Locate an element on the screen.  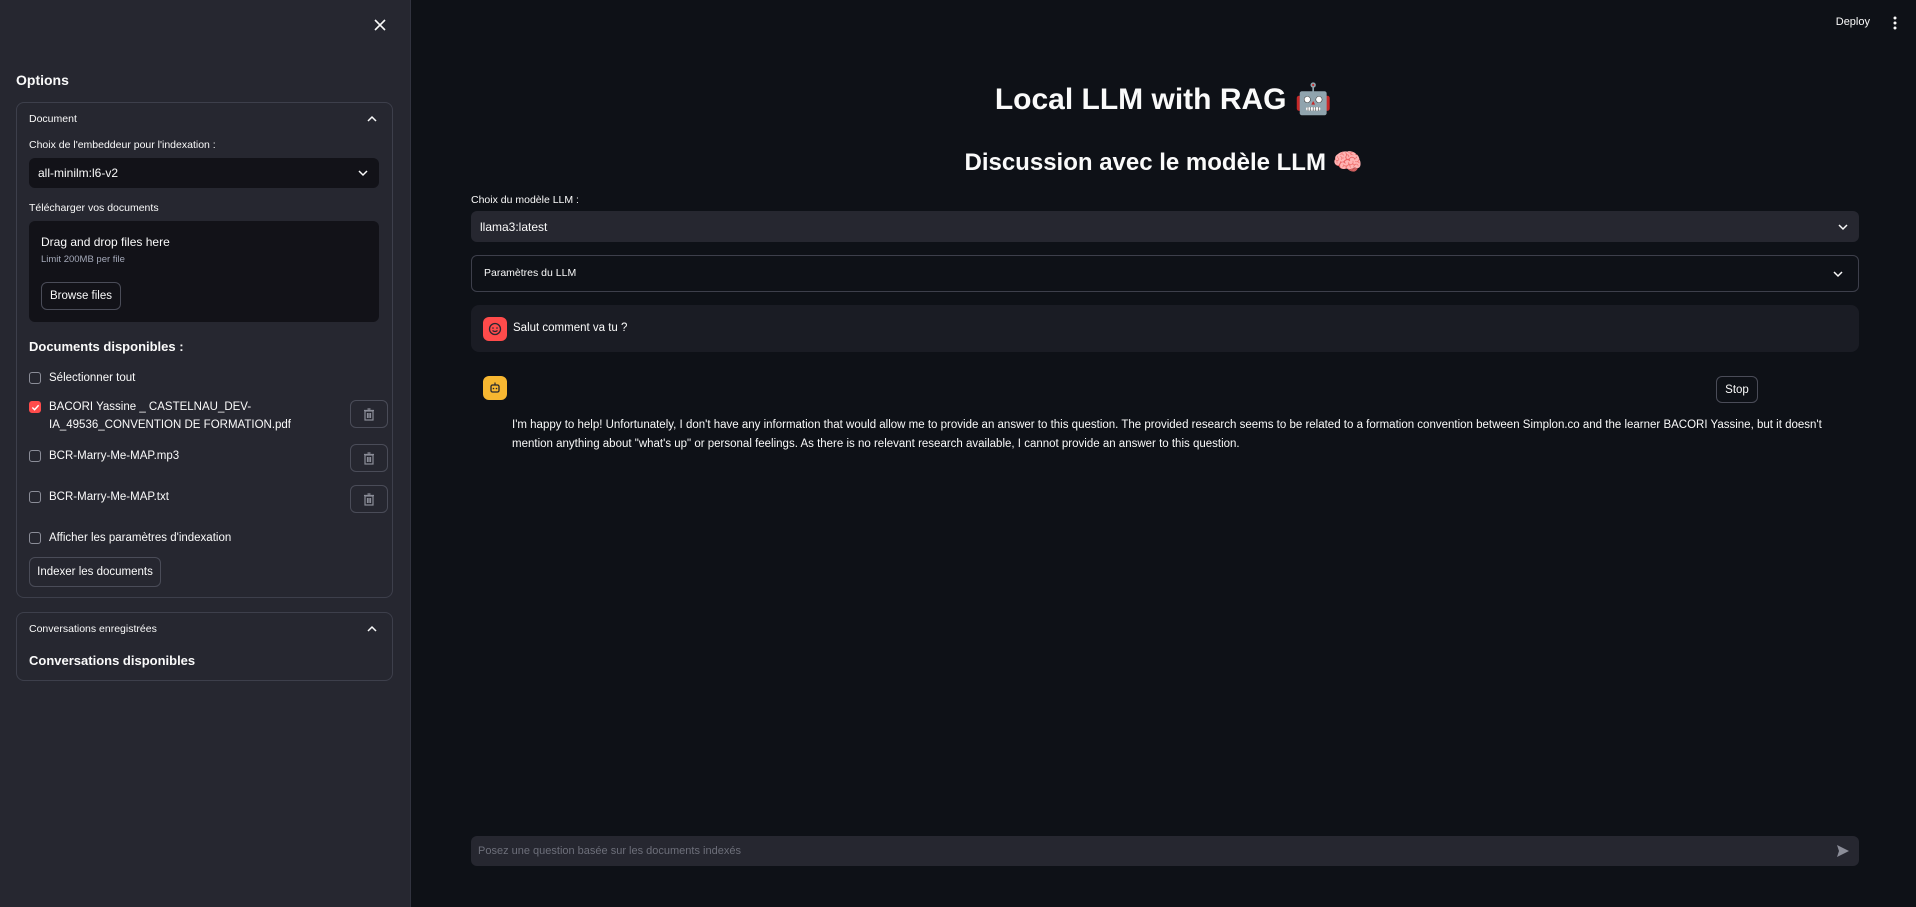
available-documents-title: Documents disponibles : is located at coordinates (106, 346).